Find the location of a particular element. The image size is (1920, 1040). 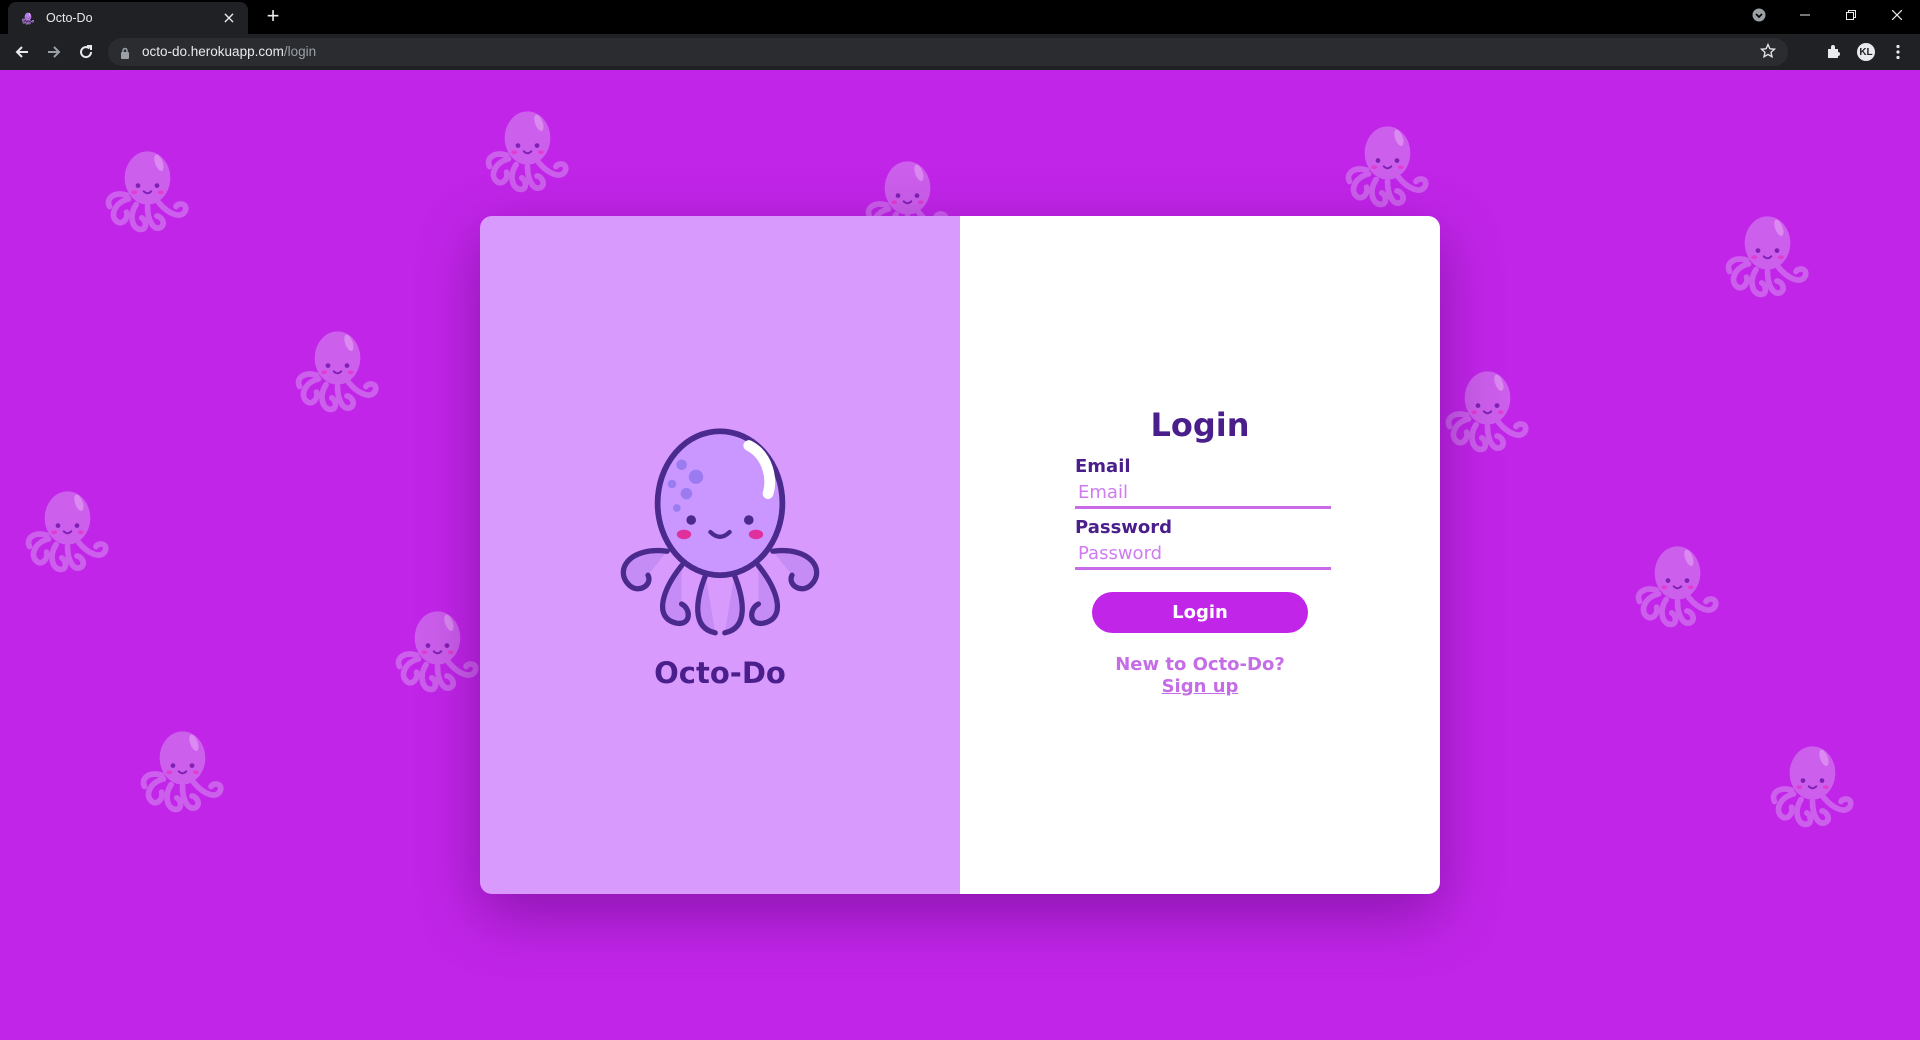

close-window-icon is located at coordinates (1897, 15).